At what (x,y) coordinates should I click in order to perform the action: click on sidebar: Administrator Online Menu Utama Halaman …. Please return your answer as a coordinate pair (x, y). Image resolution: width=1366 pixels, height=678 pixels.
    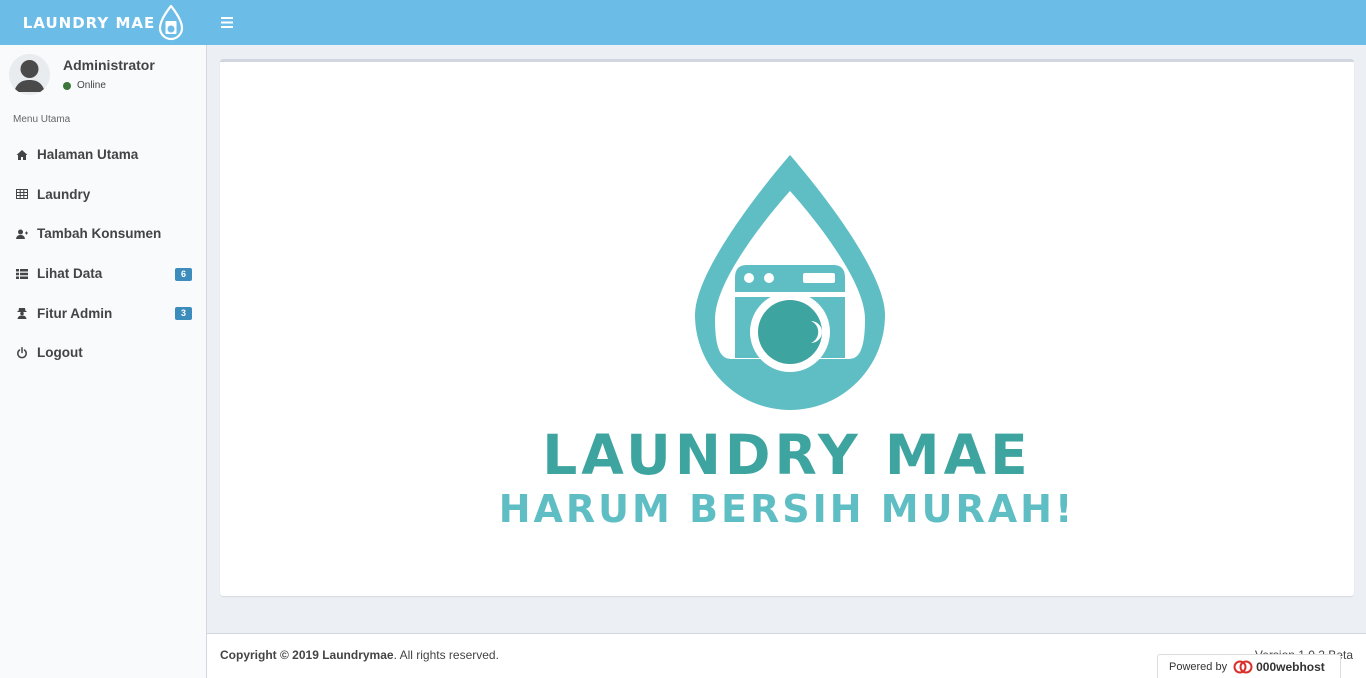
    Looking at the image, I should click on (103, 361).